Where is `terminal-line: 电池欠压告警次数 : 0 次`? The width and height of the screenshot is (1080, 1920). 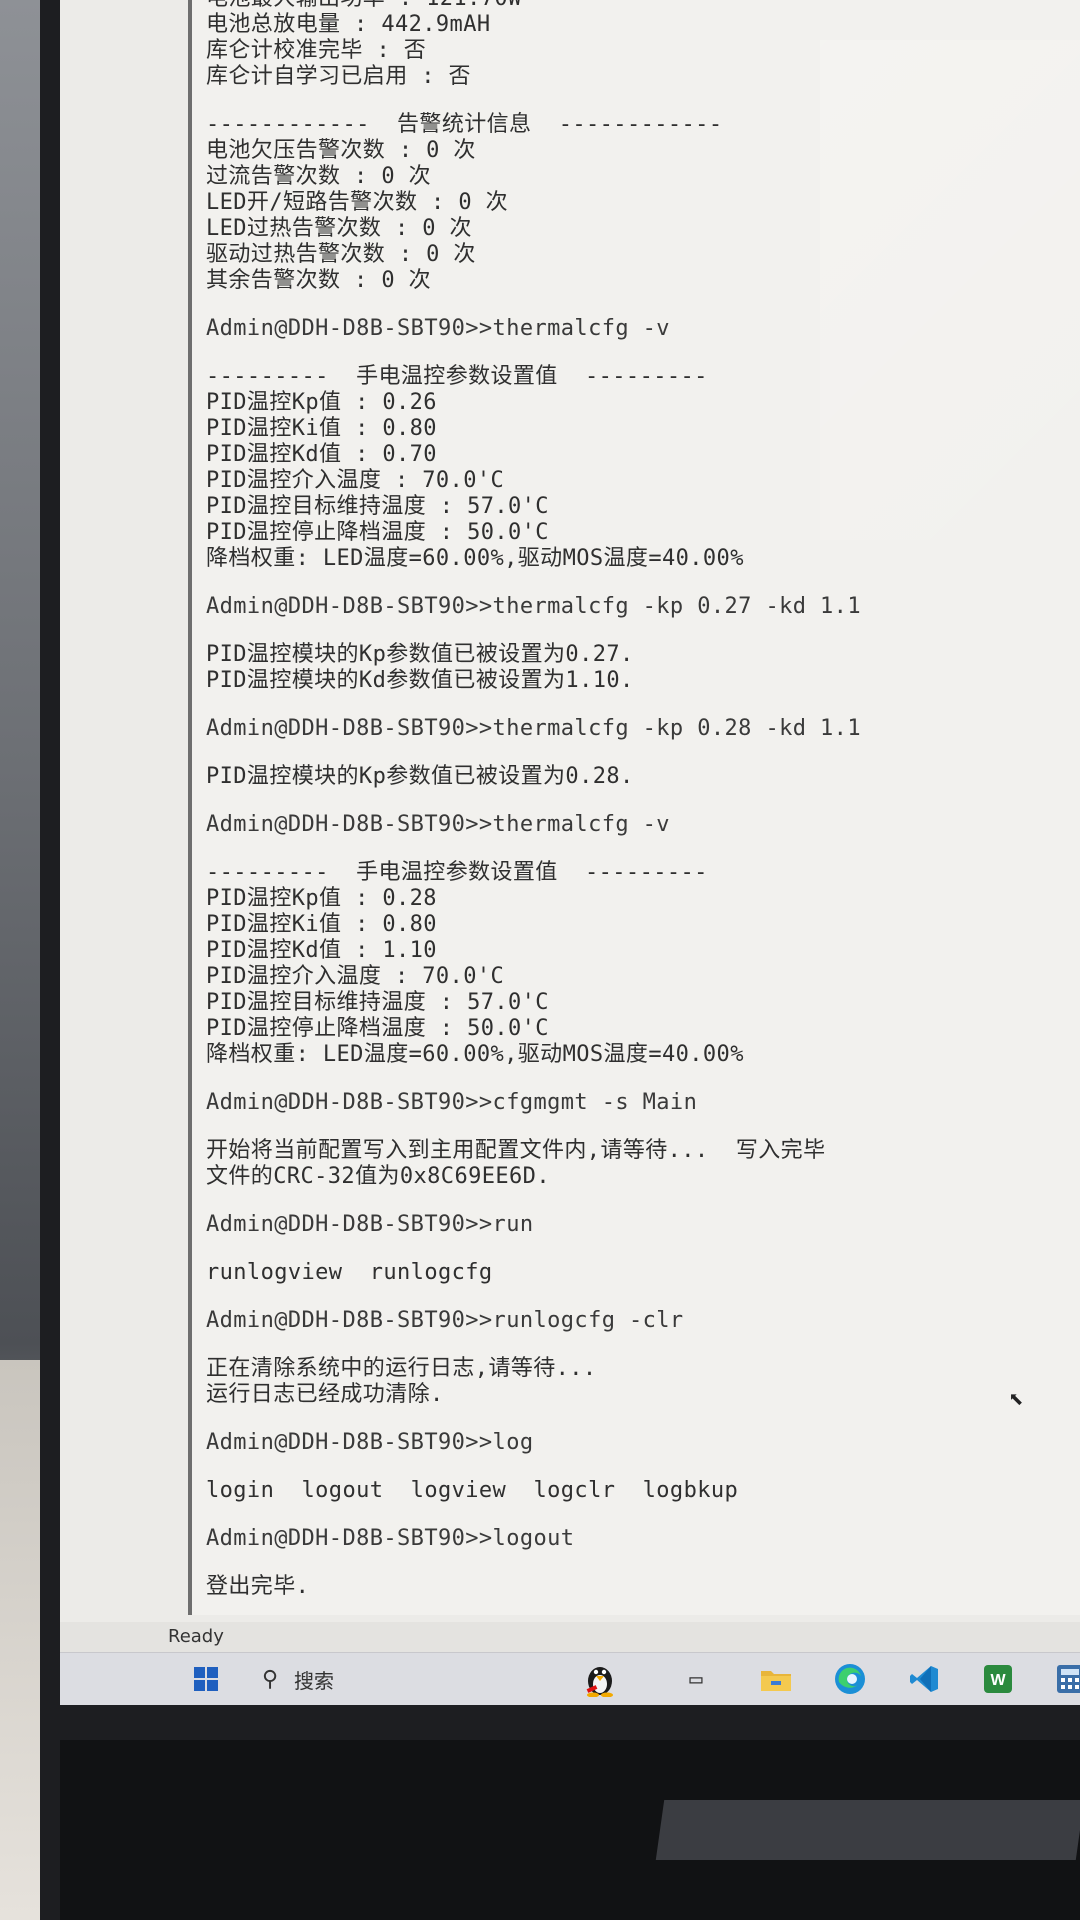
terminal-line: 电池欠压告警次数 : 0 次 is located at coordinates (341, 150).